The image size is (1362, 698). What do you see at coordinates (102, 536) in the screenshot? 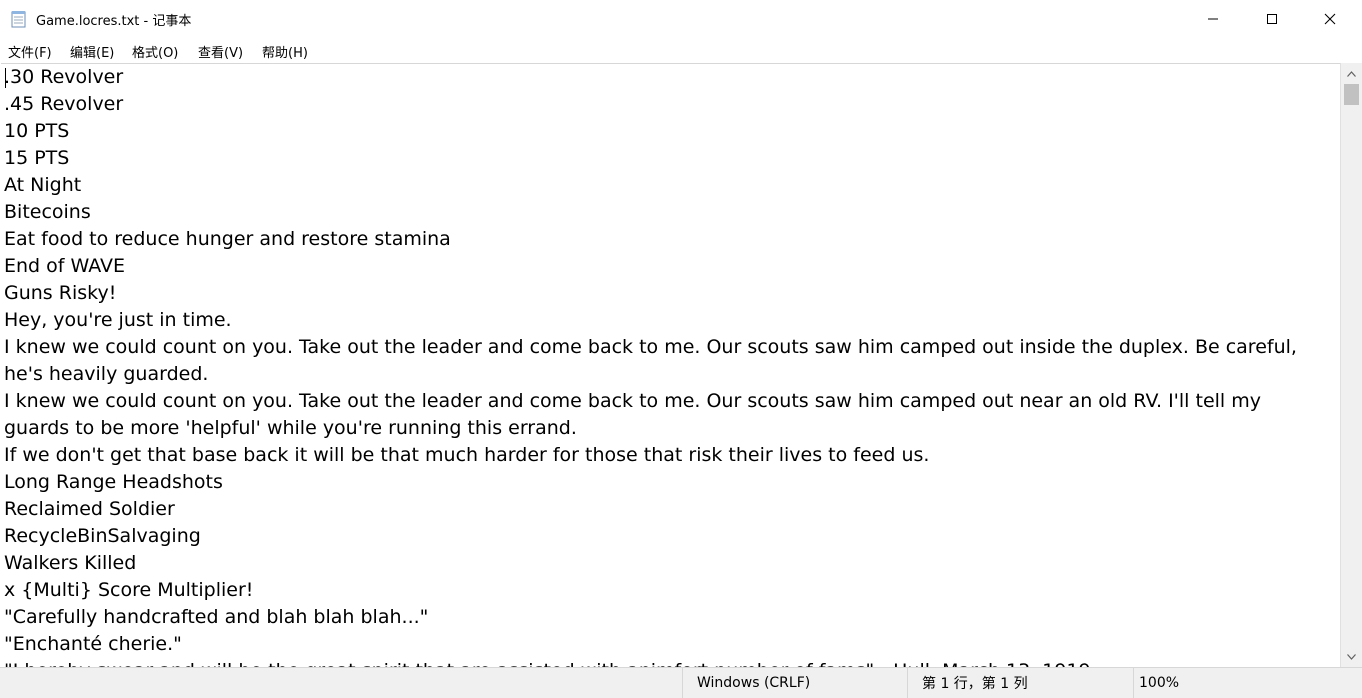
I see `text-line: RecycleBinSalvaging` at bounding box center [102, 536].